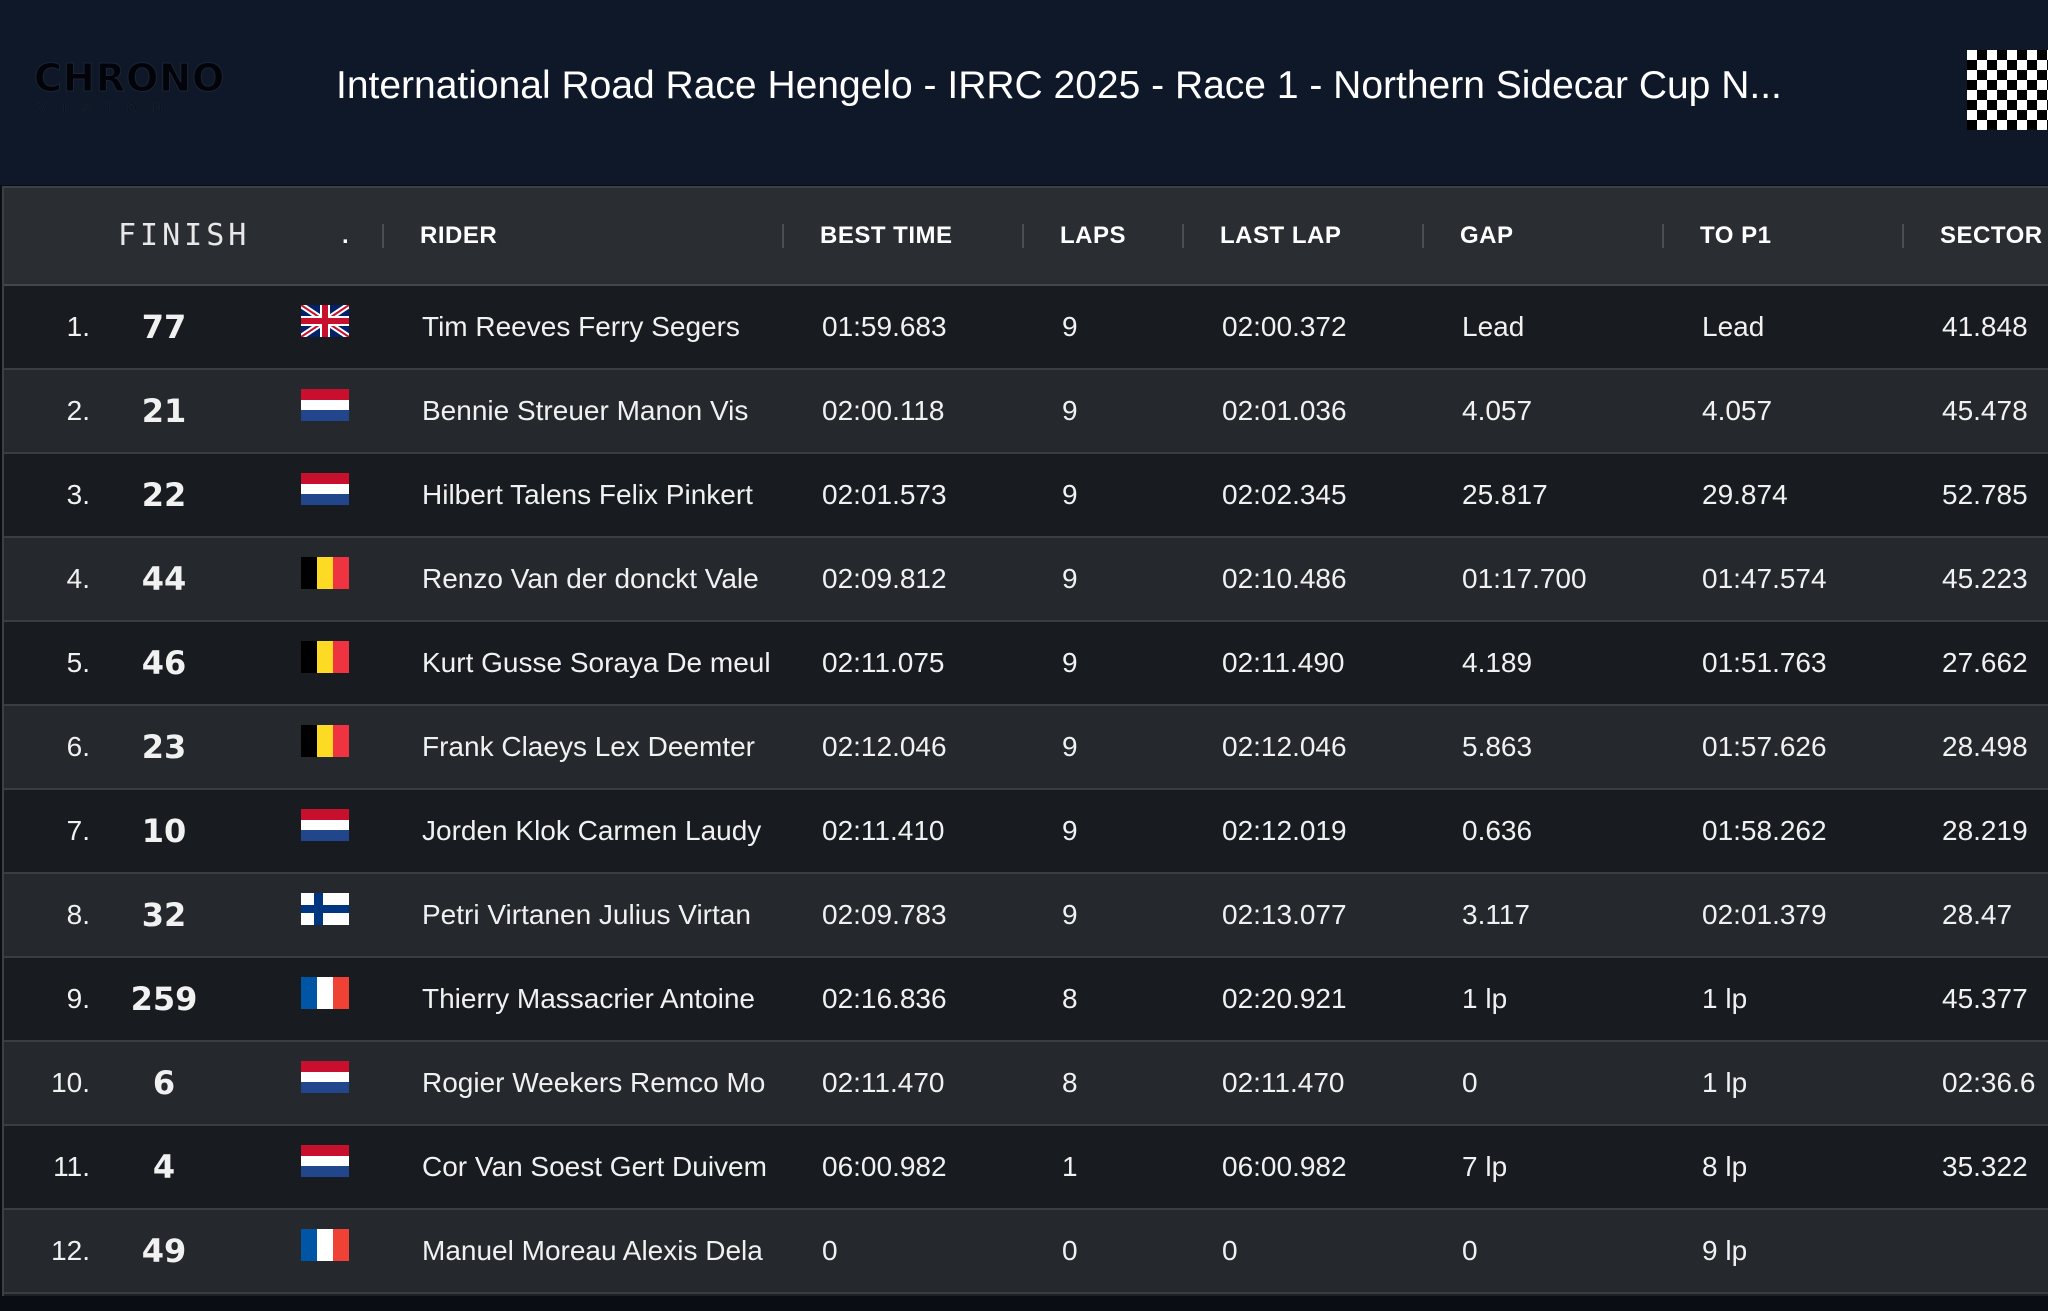 The width and height of the screenshot is (2048, 1311). I want to click on sector-cell: 45.377, so click(1985, 998).